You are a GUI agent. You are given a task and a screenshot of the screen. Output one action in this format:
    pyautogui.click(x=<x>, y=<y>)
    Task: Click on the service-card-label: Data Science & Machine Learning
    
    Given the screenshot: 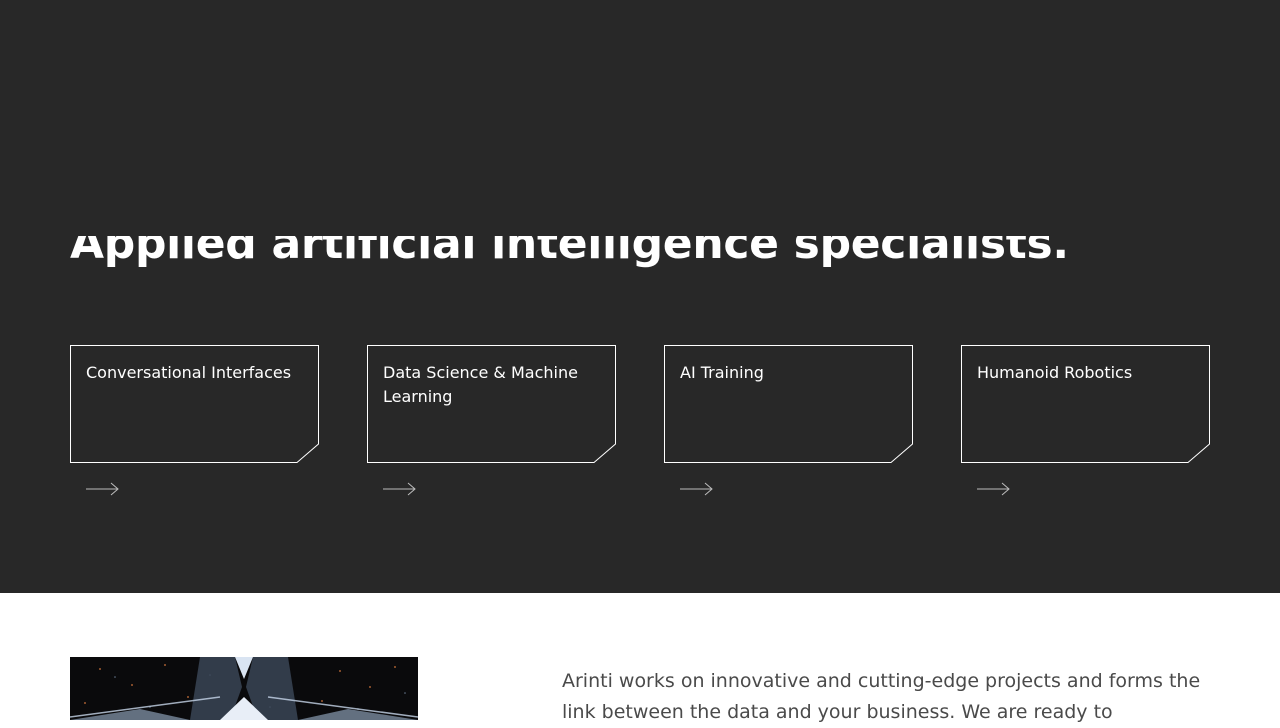 What is the action you would take?
    pyautogui.click(x=480, y=384)
    